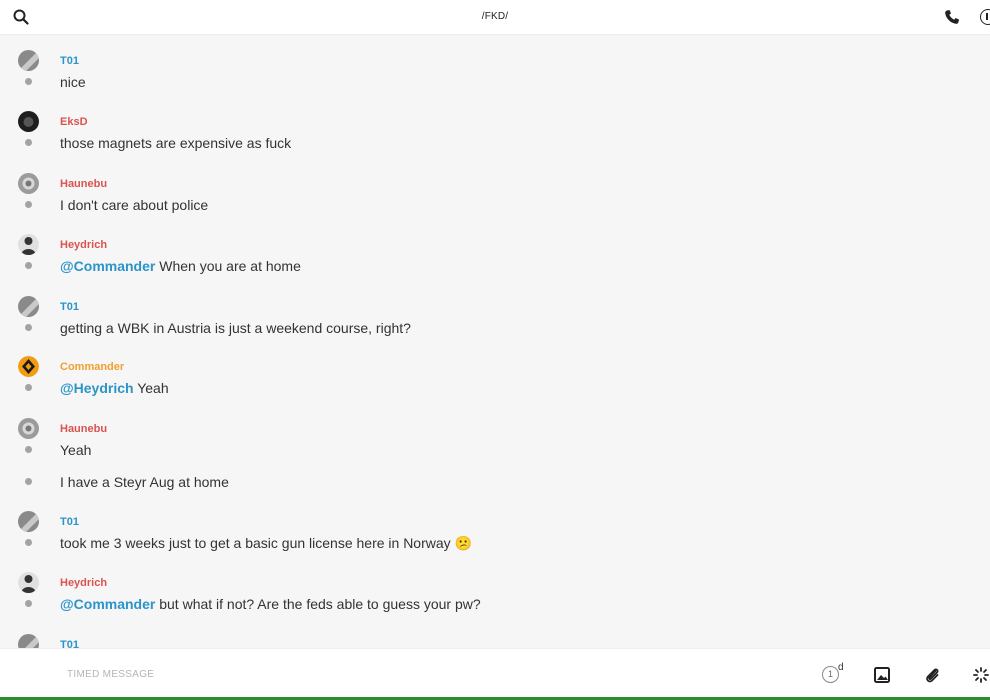 This screenshot has width=990, height=700. What do you see at coordinates (180, 266) in the screenshot?
I see `message-text: @Commander When you are at home` at bounding box center [180, 266].